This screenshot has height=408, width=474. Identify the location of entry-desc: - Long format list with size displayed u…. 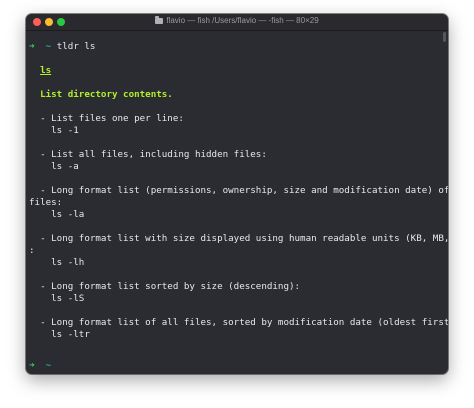
(244, 238).